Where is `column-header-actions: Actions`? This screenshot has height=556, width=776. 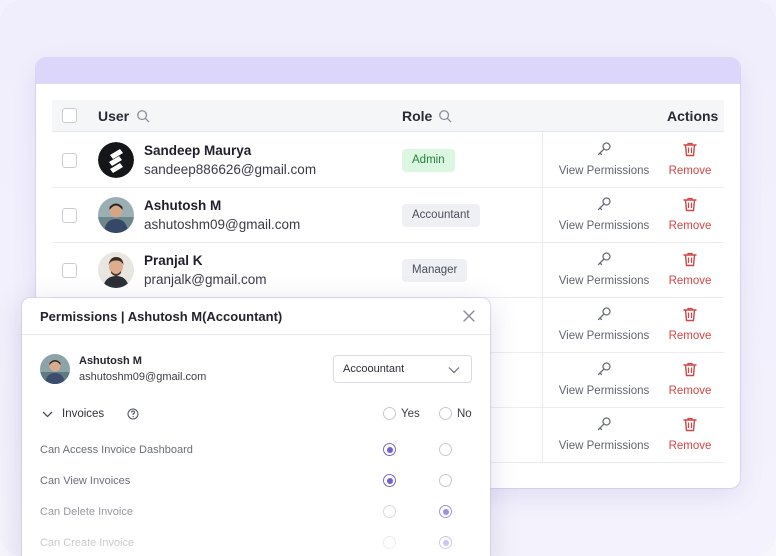
column-header-actions: Actions is located at coordinates (693, 116).